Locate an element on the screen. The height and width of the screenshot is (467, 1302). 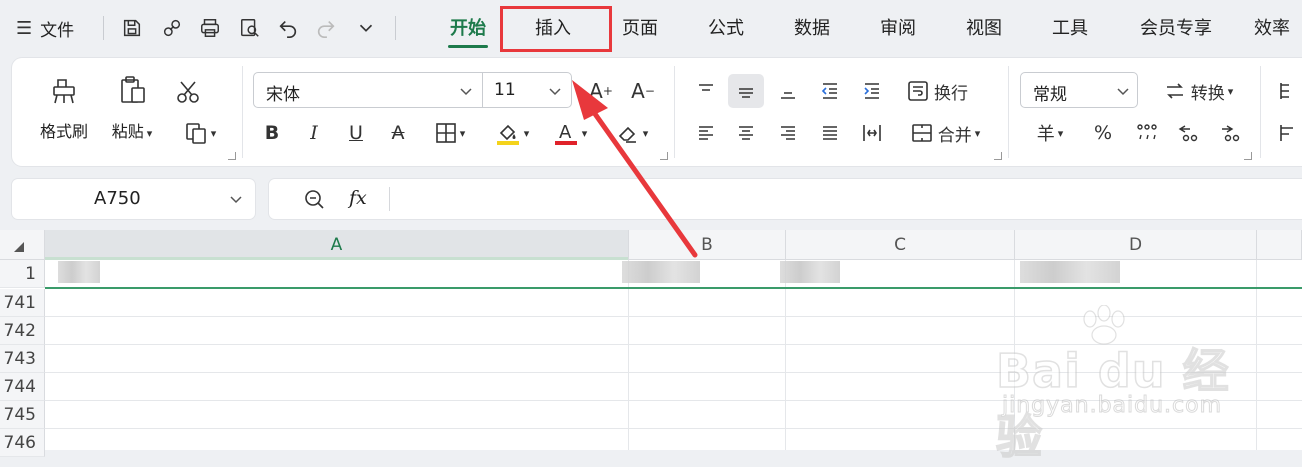
decrease-font-icon: A − is located at coordinates (643, 91).